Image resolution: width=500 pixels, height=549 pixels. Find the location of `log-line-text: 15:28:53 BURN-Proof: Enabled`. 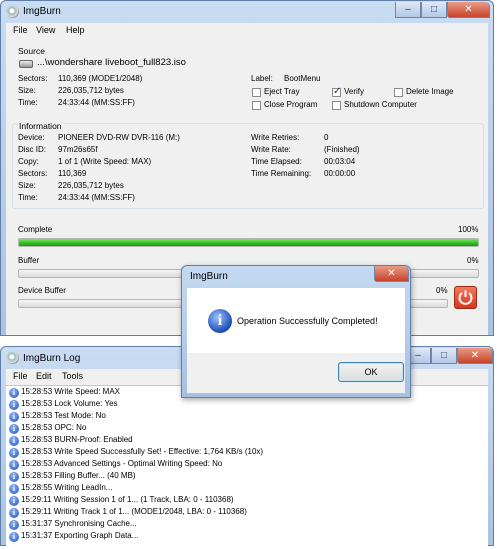

log-line-text: 15:28:53 BURN-Proof: Enabled is located at coordinates (77, 439).